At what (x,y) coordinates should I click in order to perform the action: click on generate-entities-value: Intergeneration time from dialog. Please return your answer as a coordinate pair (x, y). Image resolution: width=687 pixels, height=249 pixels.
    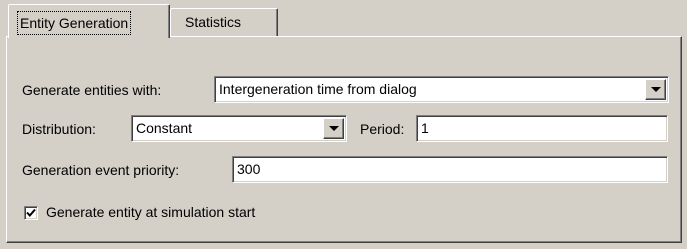
    Looking at the image, I should click on (318, 89).